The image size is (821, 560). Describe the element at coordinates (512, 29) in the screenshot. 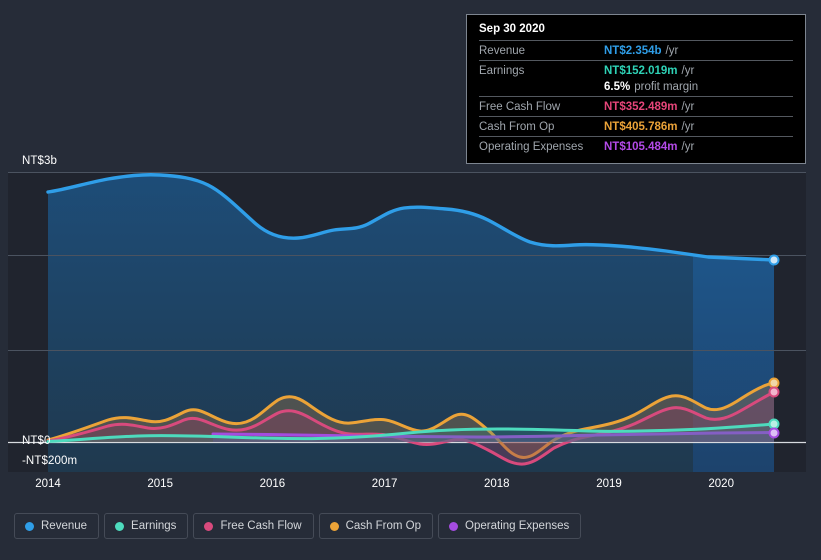

I see `tooltip-date: Sep 30 2020` at that location.